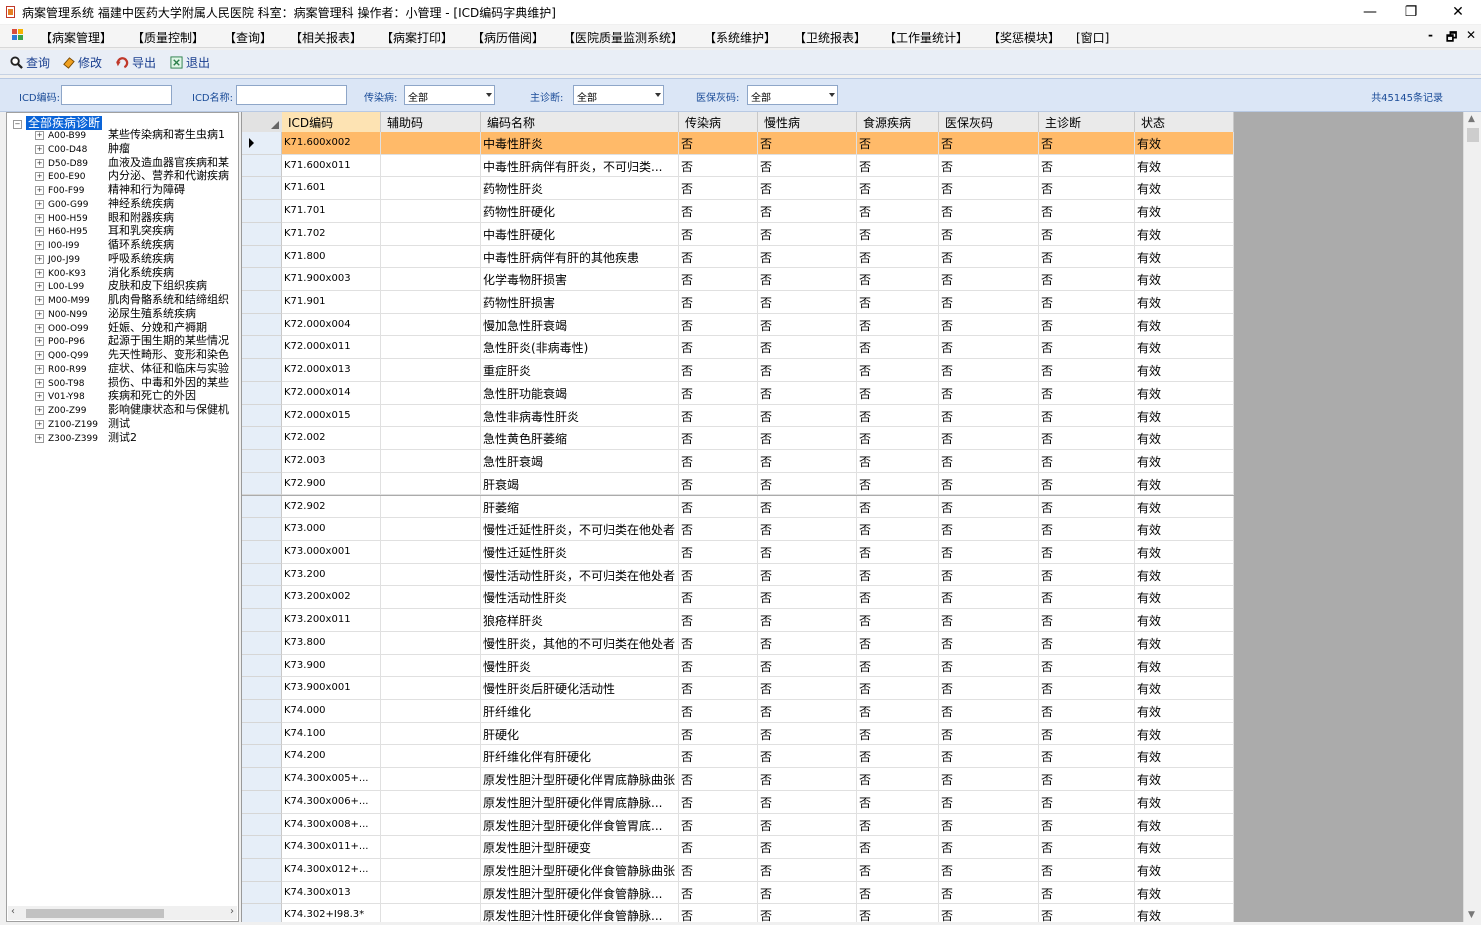  Describe the element at coordinates (580, 143) in the screenshot. I see `cell-code-name: 中毒性肝炎` at that location.